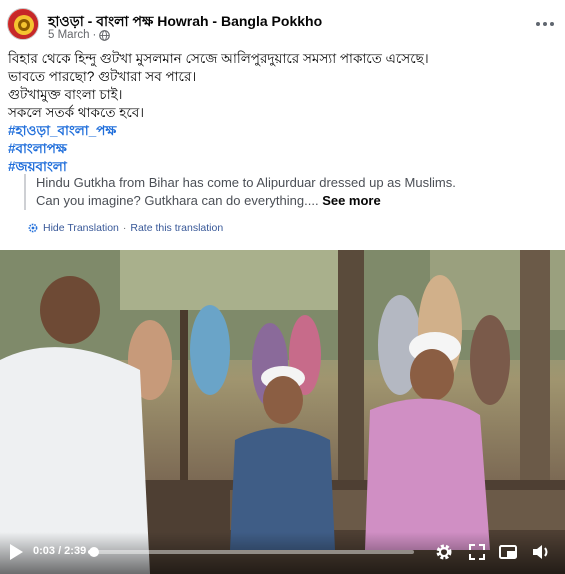 The image size is (565, 574). I want to click on play-icon, so click(16, 552).